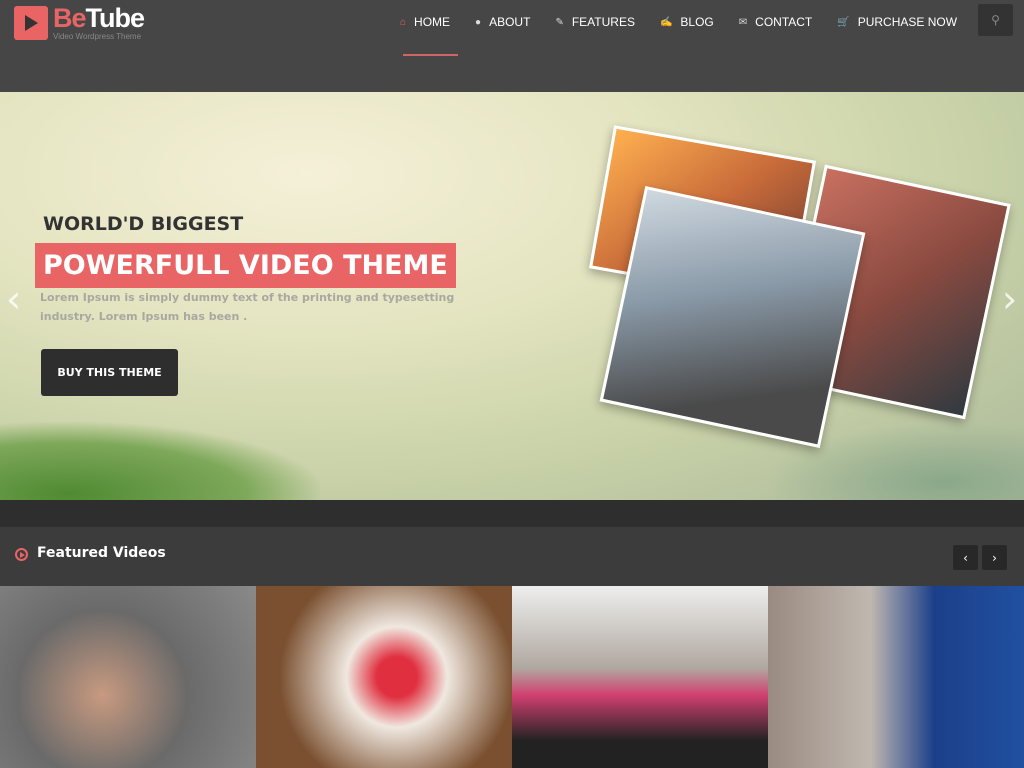  Describe the element at coordinates (109, 372) in the screenshot. I see `buy-theme-button: BUY THIS THEME` at that location.